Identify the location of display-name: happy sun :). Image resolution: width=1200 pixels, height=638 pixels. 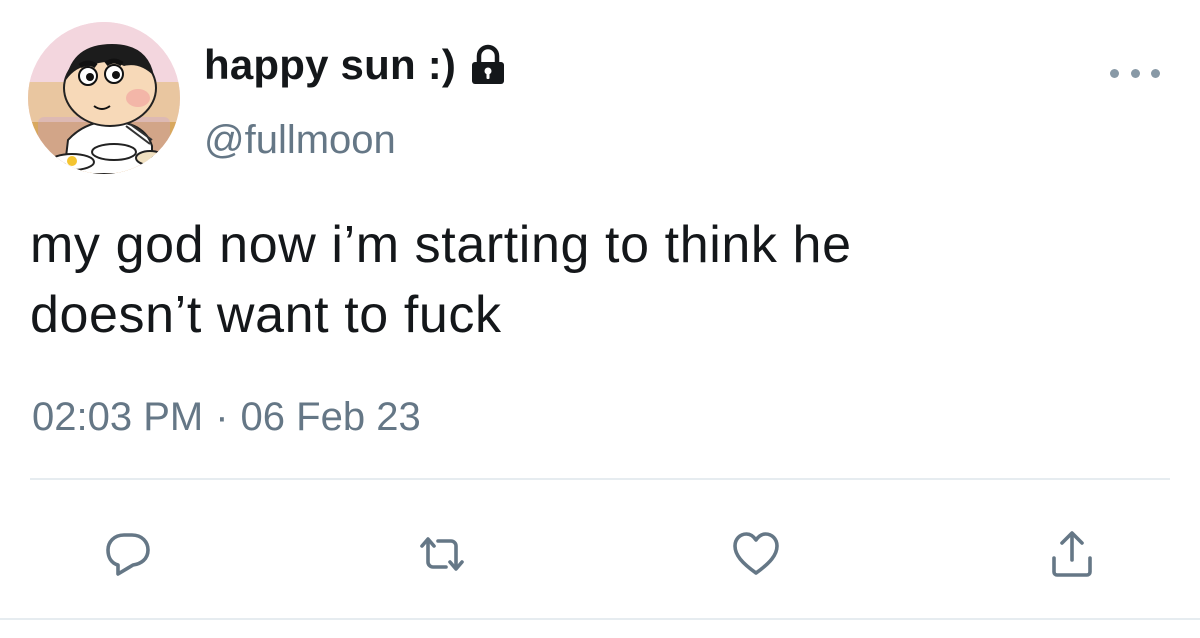
(330, 65).